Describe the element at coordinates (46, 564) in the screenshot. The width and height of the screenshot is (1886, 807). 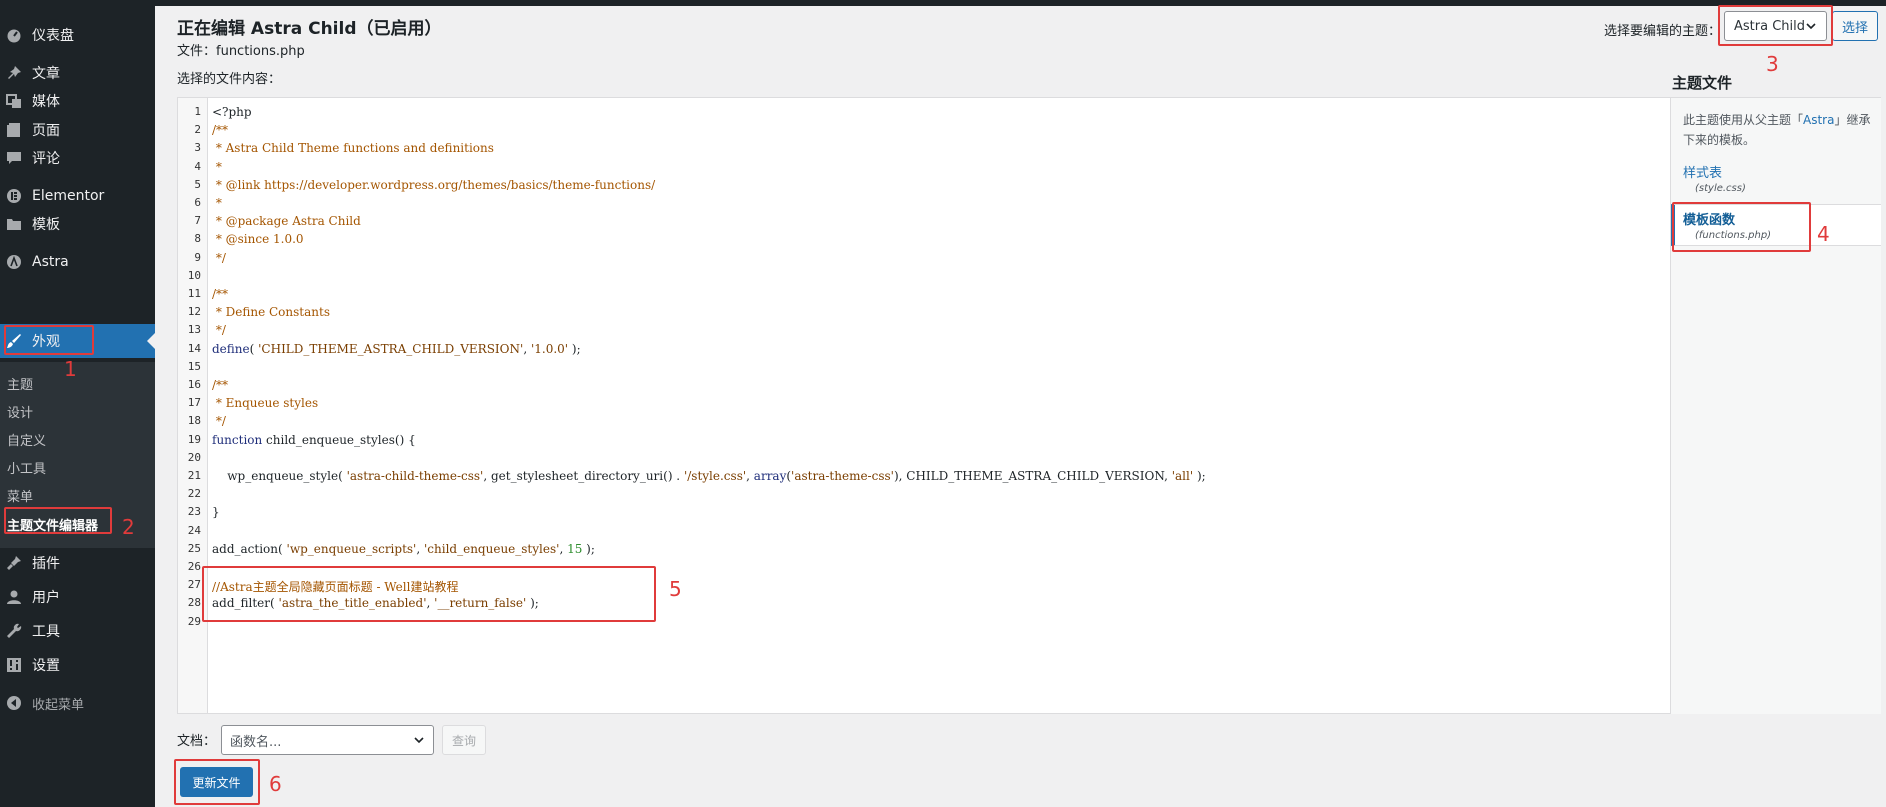
I see `menu-label: 插件` at that location.